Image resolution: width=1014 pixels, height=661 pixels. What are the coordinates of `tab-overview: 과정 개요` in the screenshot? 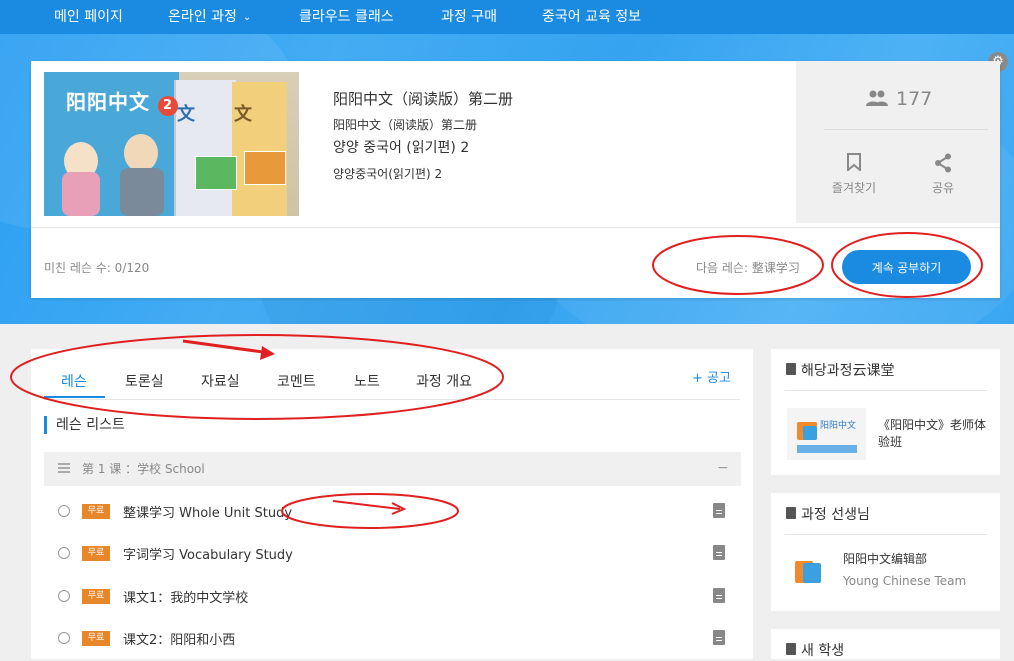 It's located at (444, 381).